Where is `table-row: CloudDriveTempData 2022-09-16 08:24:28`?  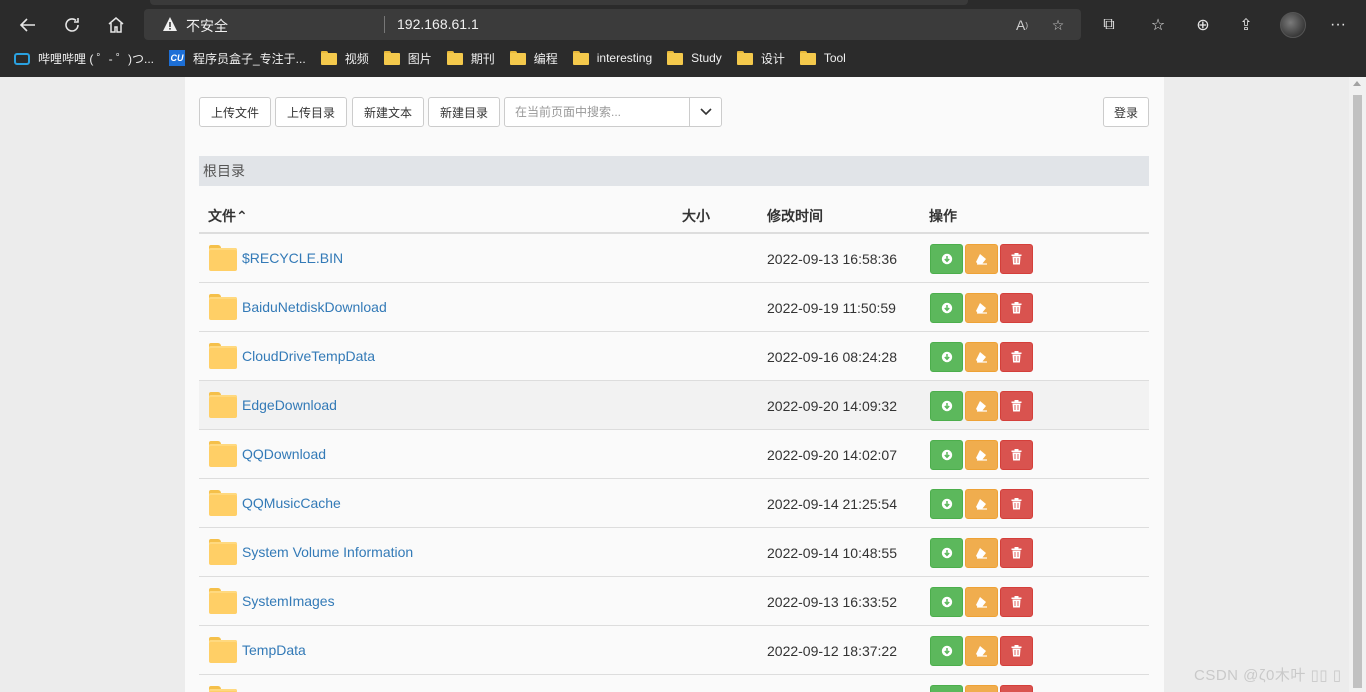 table-row: CloudDriveTempData 2022-09-16 08:24:28 is located at coordinates (674, 356).